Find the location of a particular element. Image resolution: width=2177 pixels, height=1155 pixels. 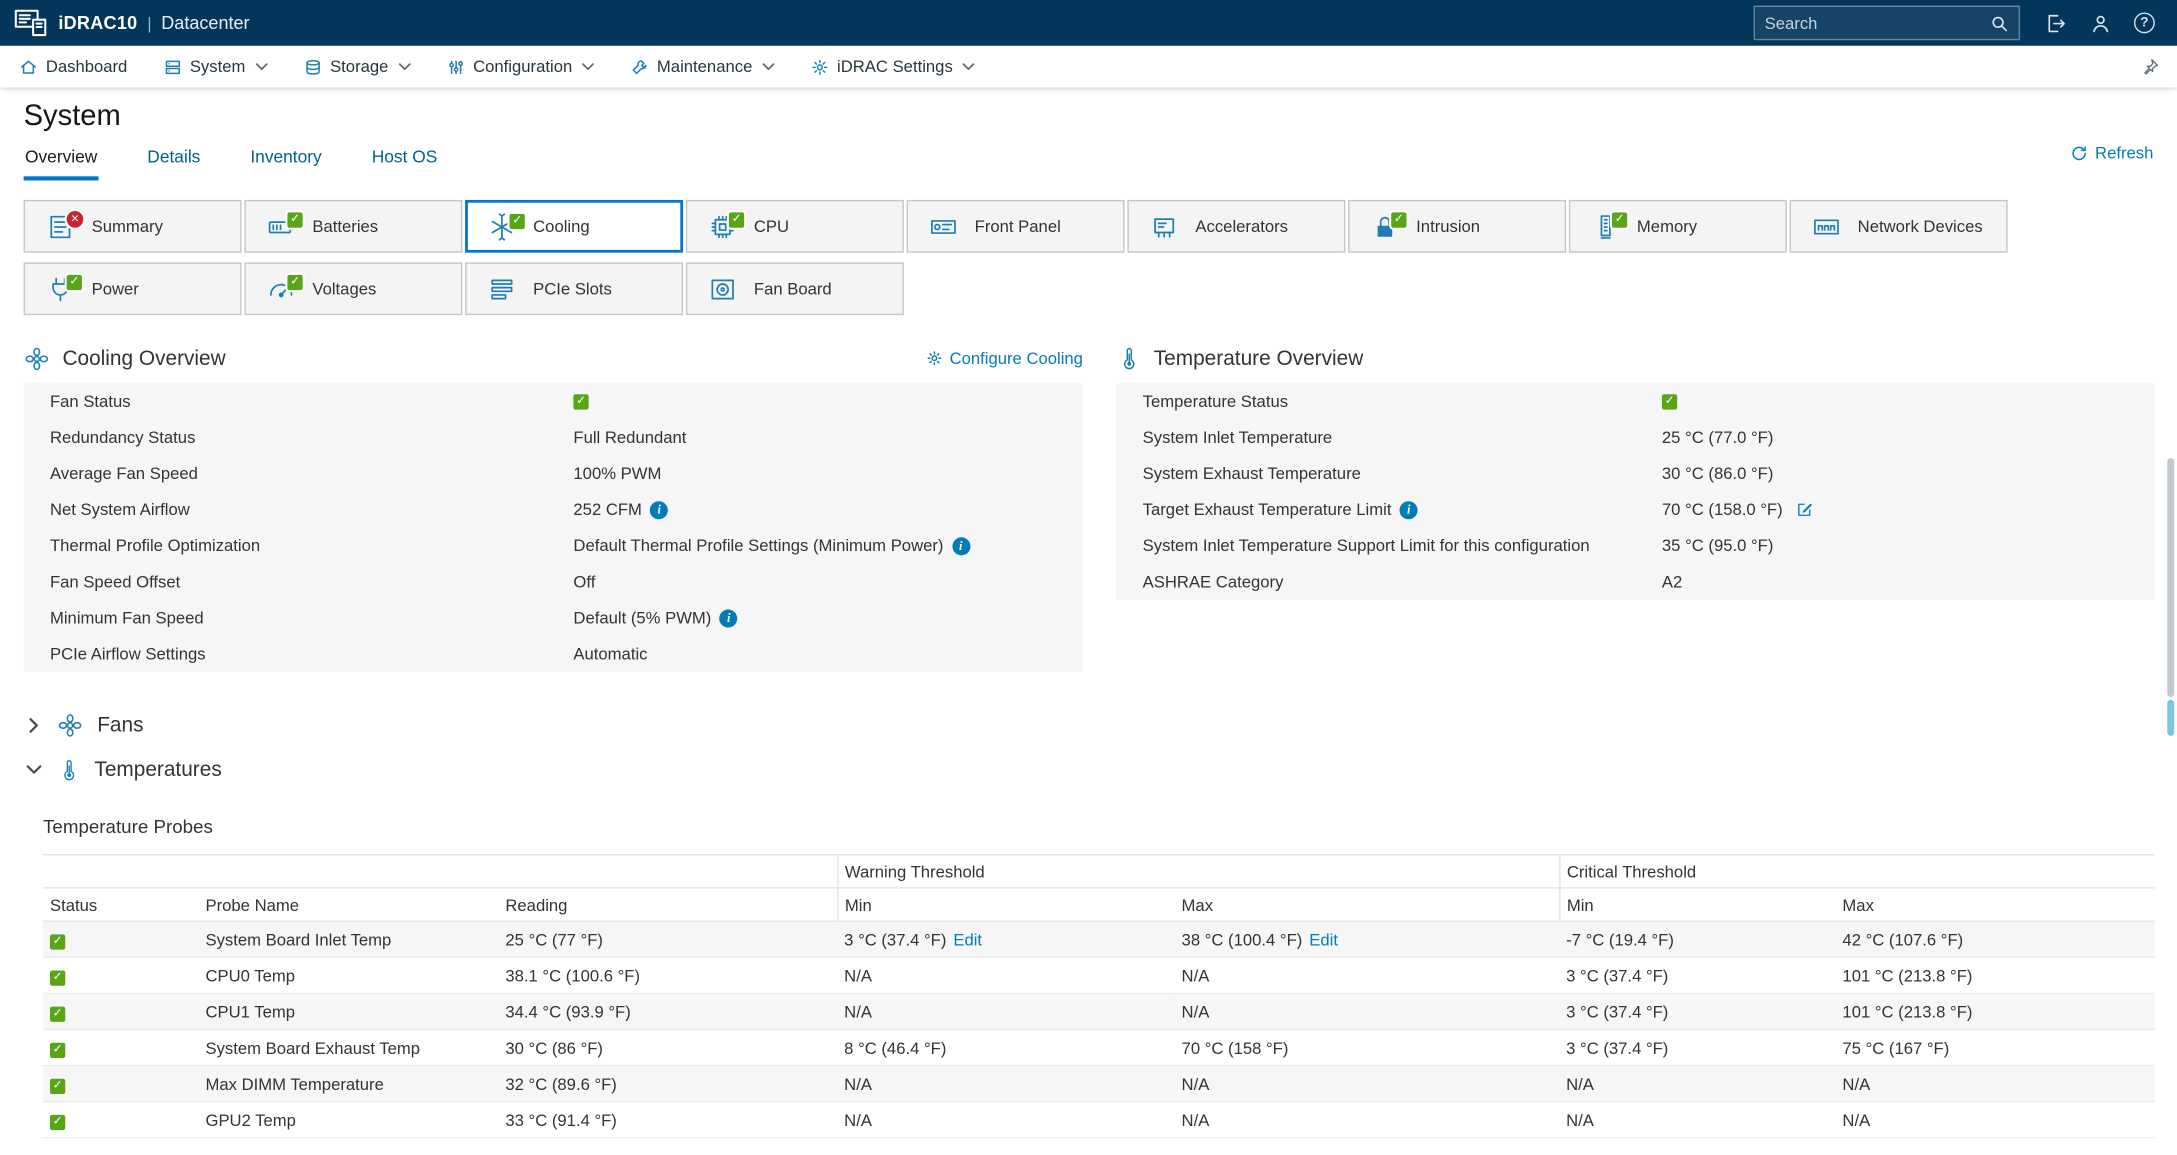

tile-cooling: Cooling is located at coordinates (574, 226).